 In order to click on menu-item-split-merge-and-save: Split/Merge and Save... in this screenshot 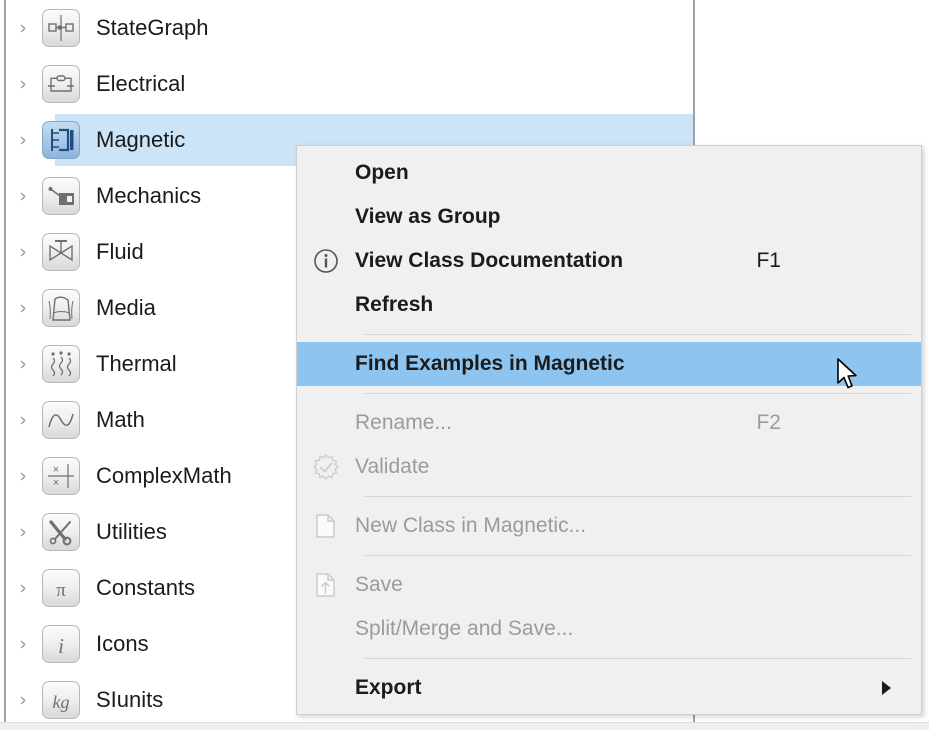, I will do `click(609, 629)`.